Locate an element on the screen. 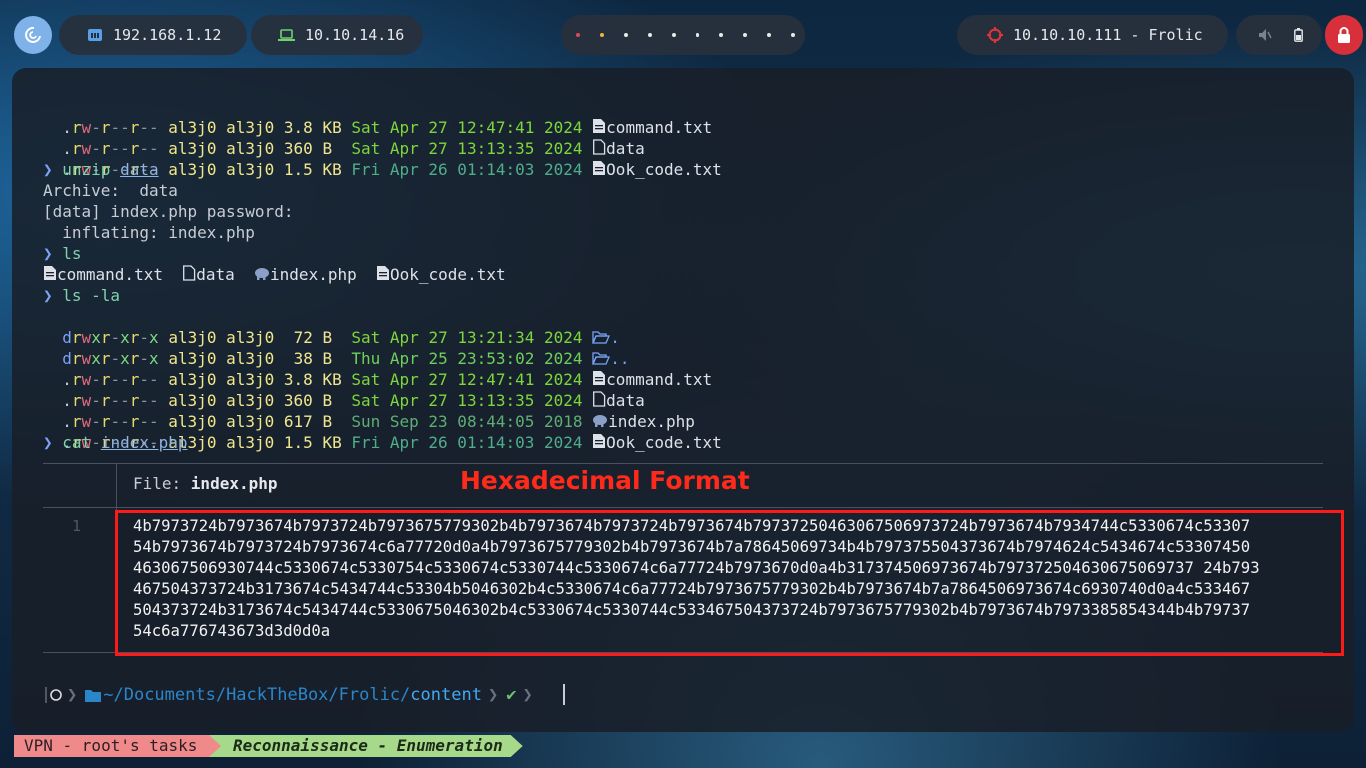 The image size is (1366, 768). bat-header-rule is located at coordinates (683, 507).